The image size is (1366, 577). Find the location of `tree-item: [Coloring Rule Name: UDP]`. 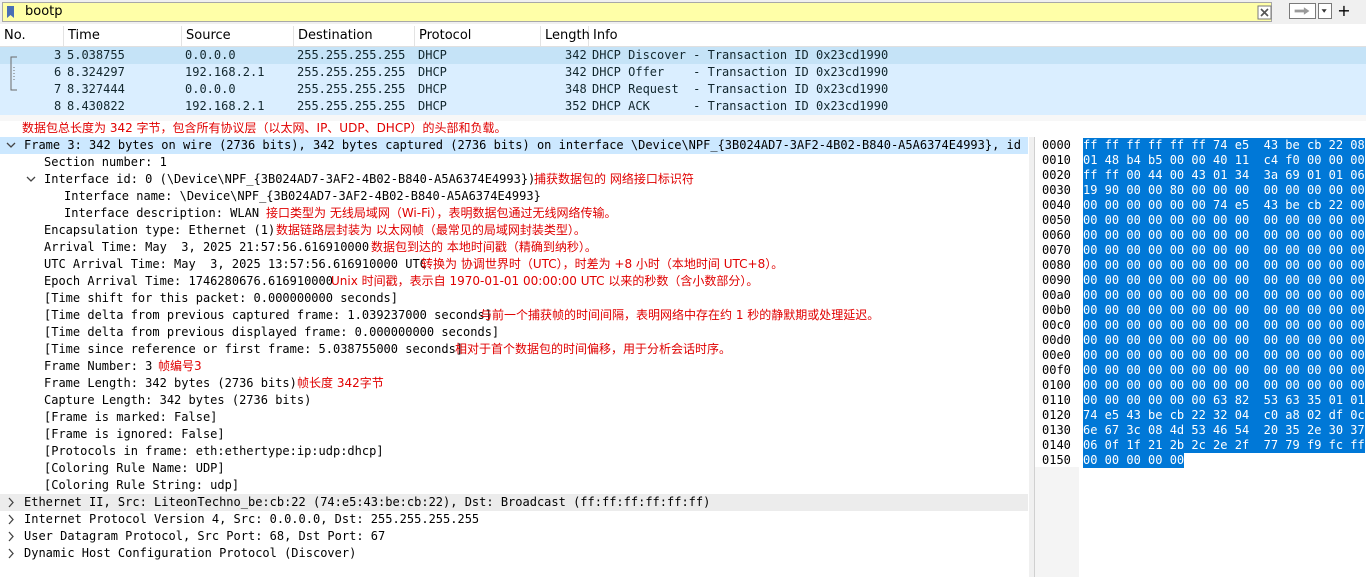

tree-item: [Coloring Rule Name: UDP] is located at coordinates (514, 468).